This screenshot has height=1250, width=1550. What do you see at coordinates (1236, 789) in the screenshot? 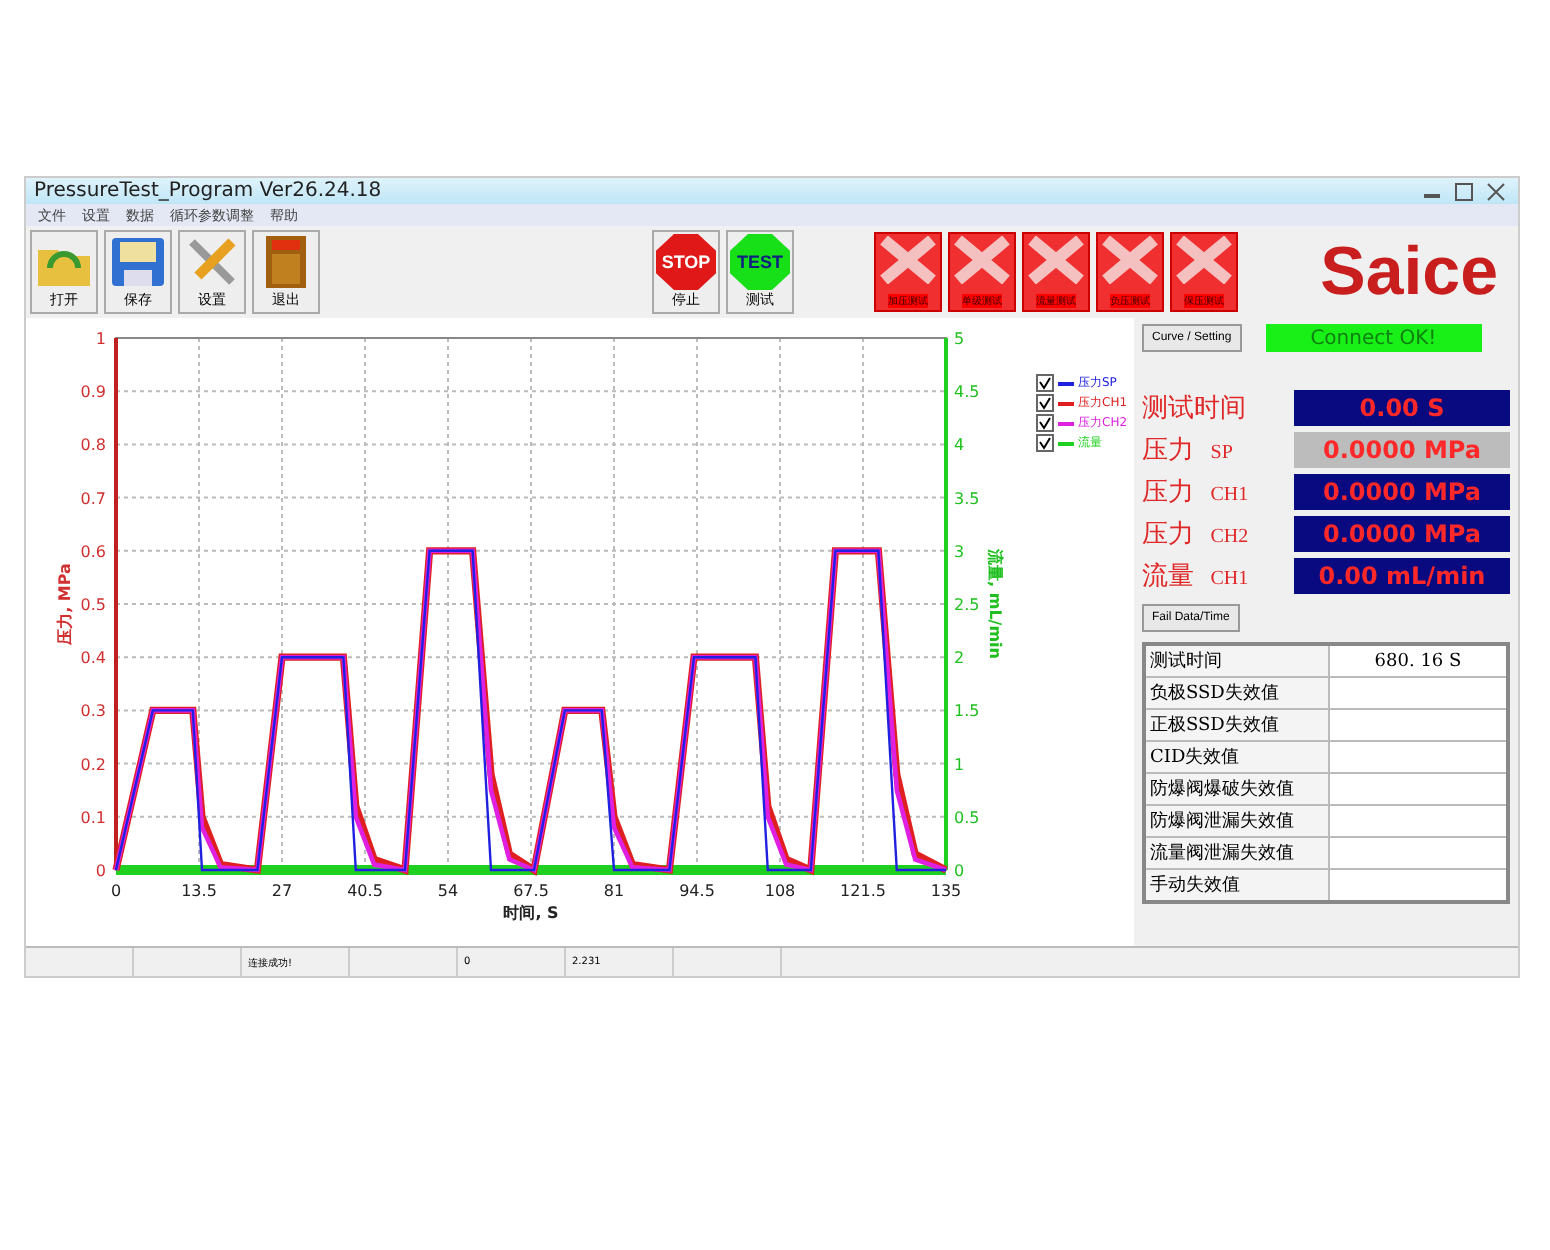
I see `table-cell: 防爆阀爆破失效值` at bounding box center [1236, 789].